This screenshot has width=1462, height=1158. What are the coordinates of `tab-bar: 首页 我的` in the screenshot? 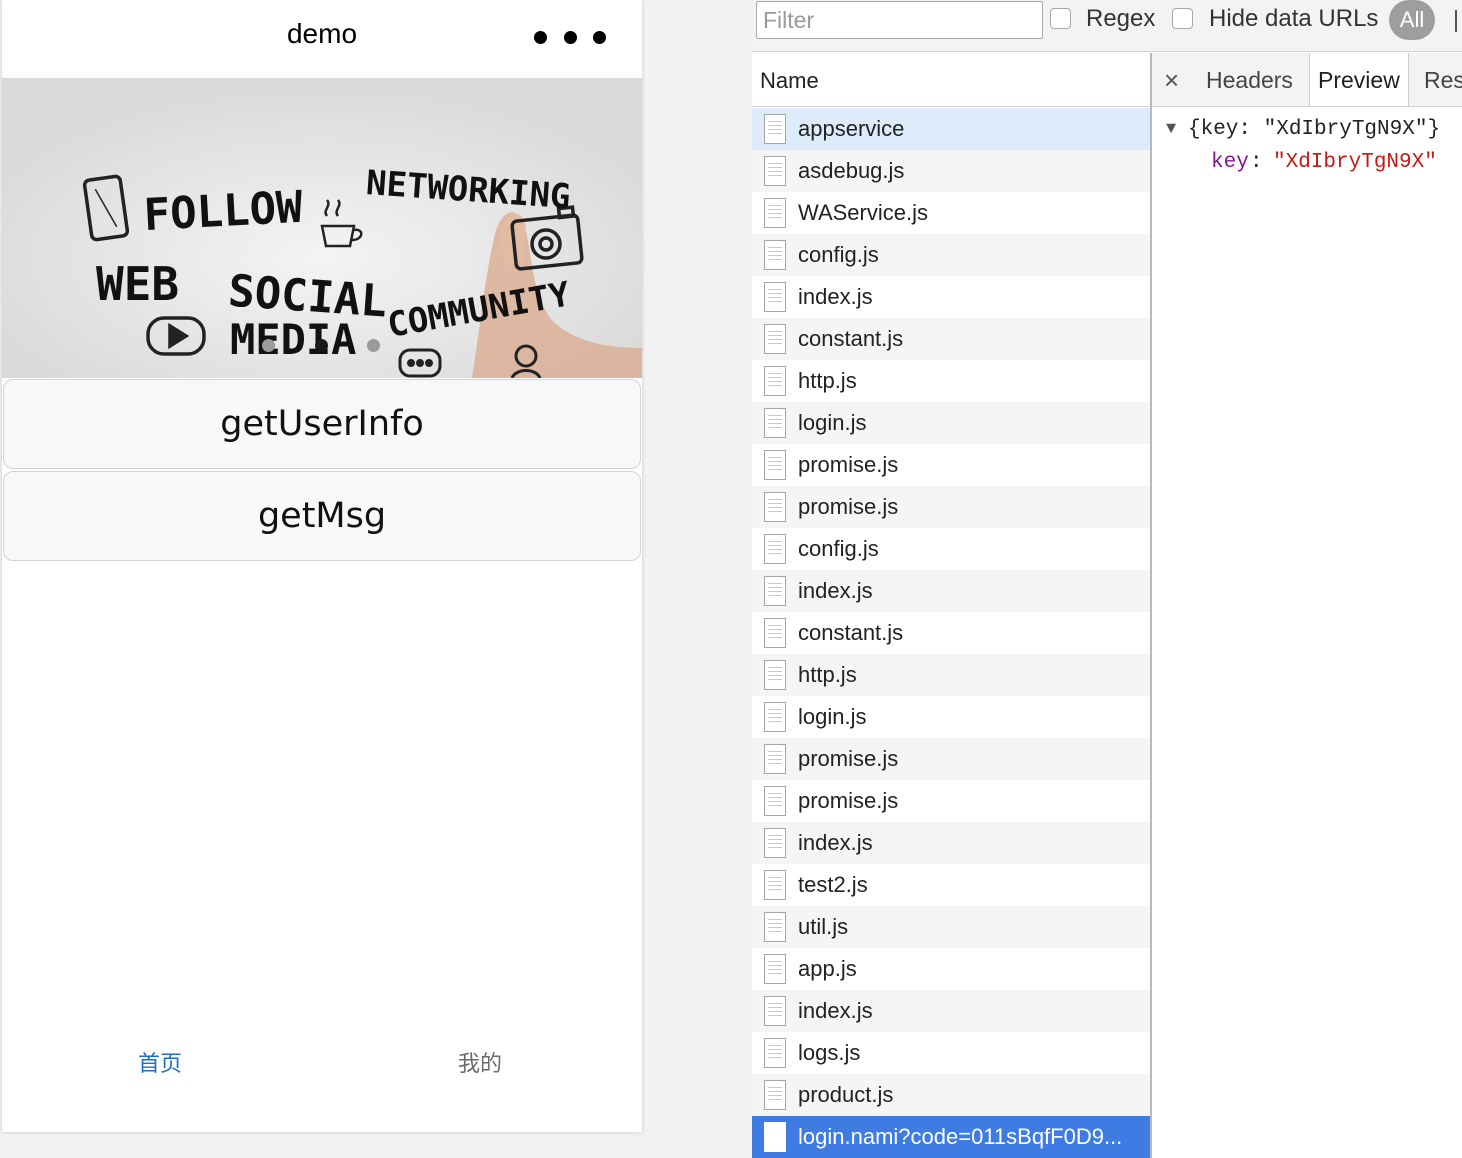 It's located at (322, 1060).